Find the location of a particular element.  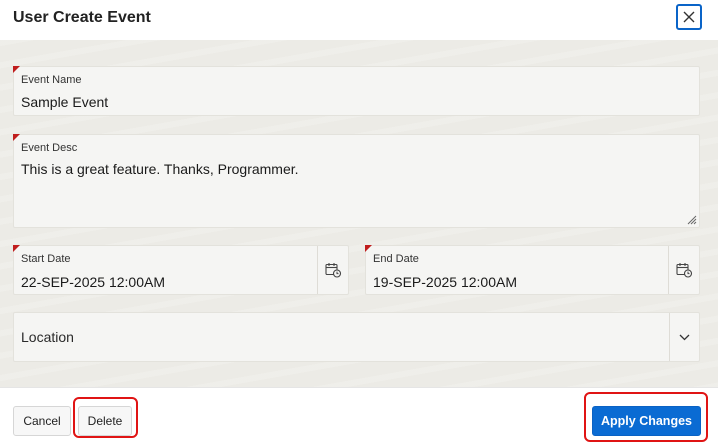

dialog-header: User Create Event is located at coordinates (359, 20).